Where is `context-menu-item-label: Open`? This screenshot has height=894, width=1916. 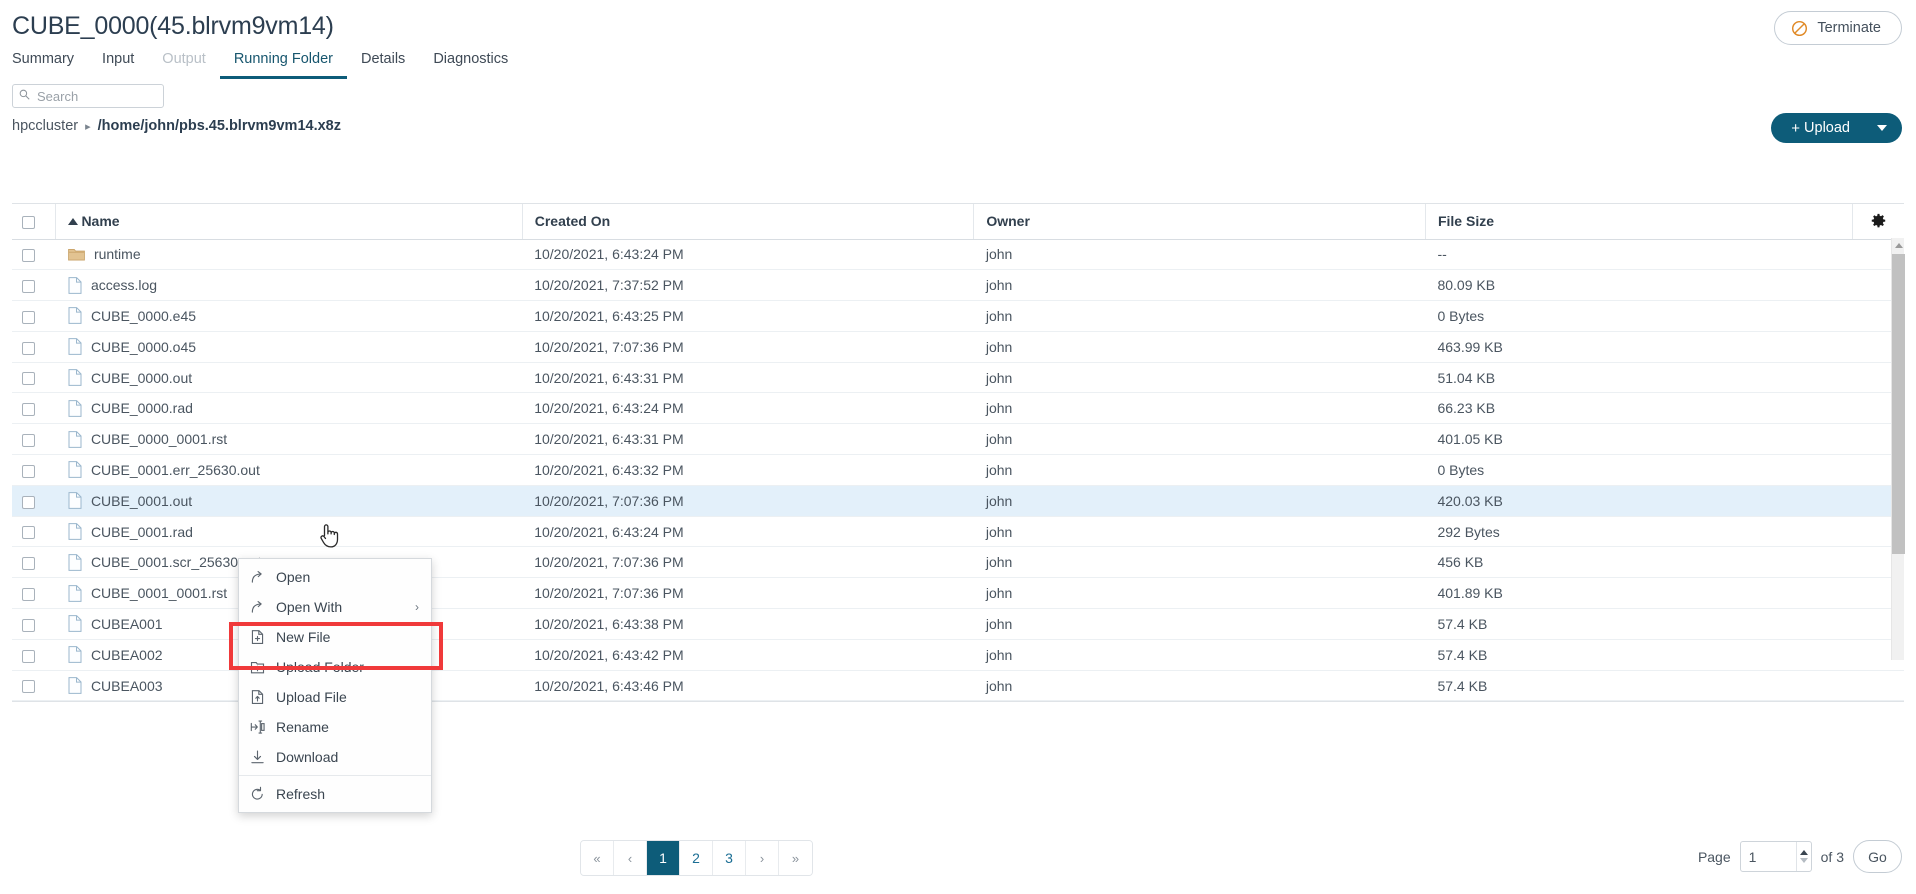
context-menu-item-label: Open is located at coordinates (293, 577).